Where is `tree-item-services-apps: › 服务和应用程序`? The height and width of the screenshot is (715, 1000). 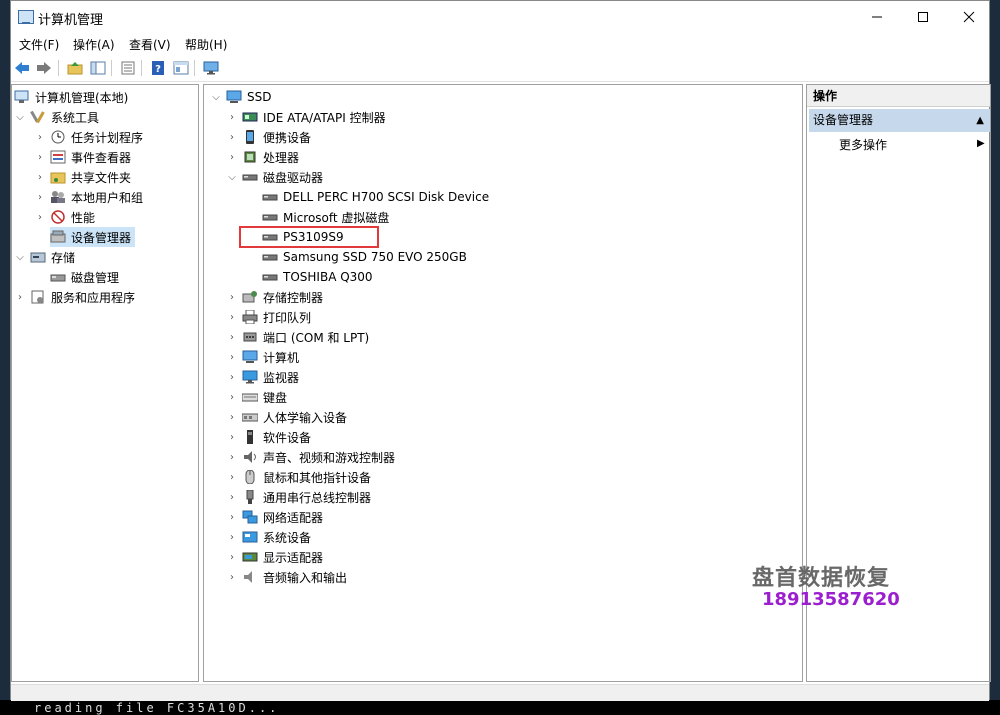
tree-item-services-apps: › 服务和应用程序 is located at coordinates (74, 297).